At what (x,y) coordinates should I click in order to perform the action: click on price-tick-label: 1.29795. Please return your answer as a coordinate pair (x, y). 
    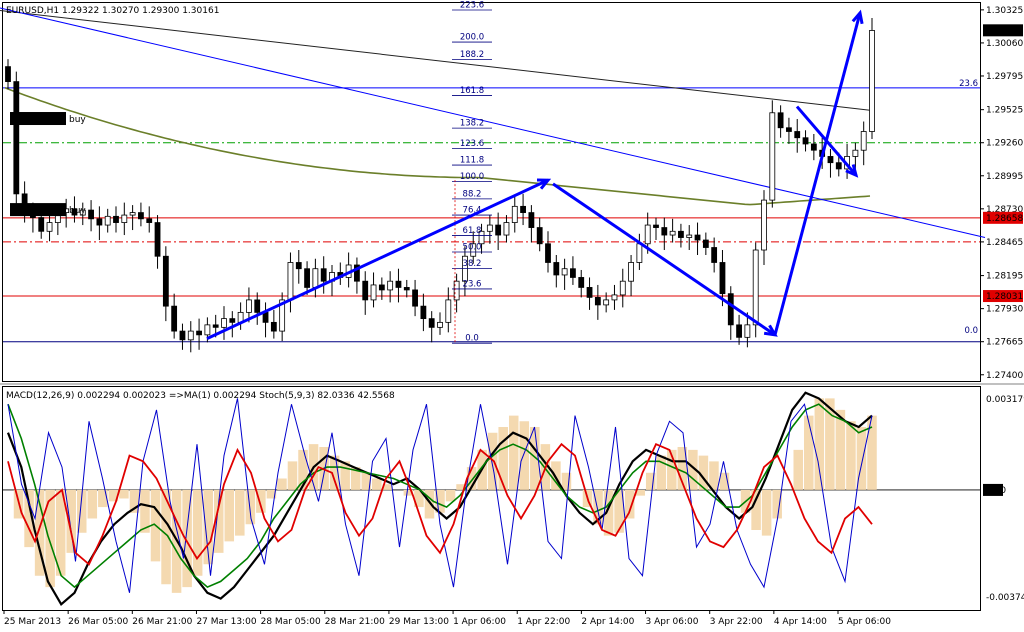
    Looking at the image, I should click on (1004, 77).